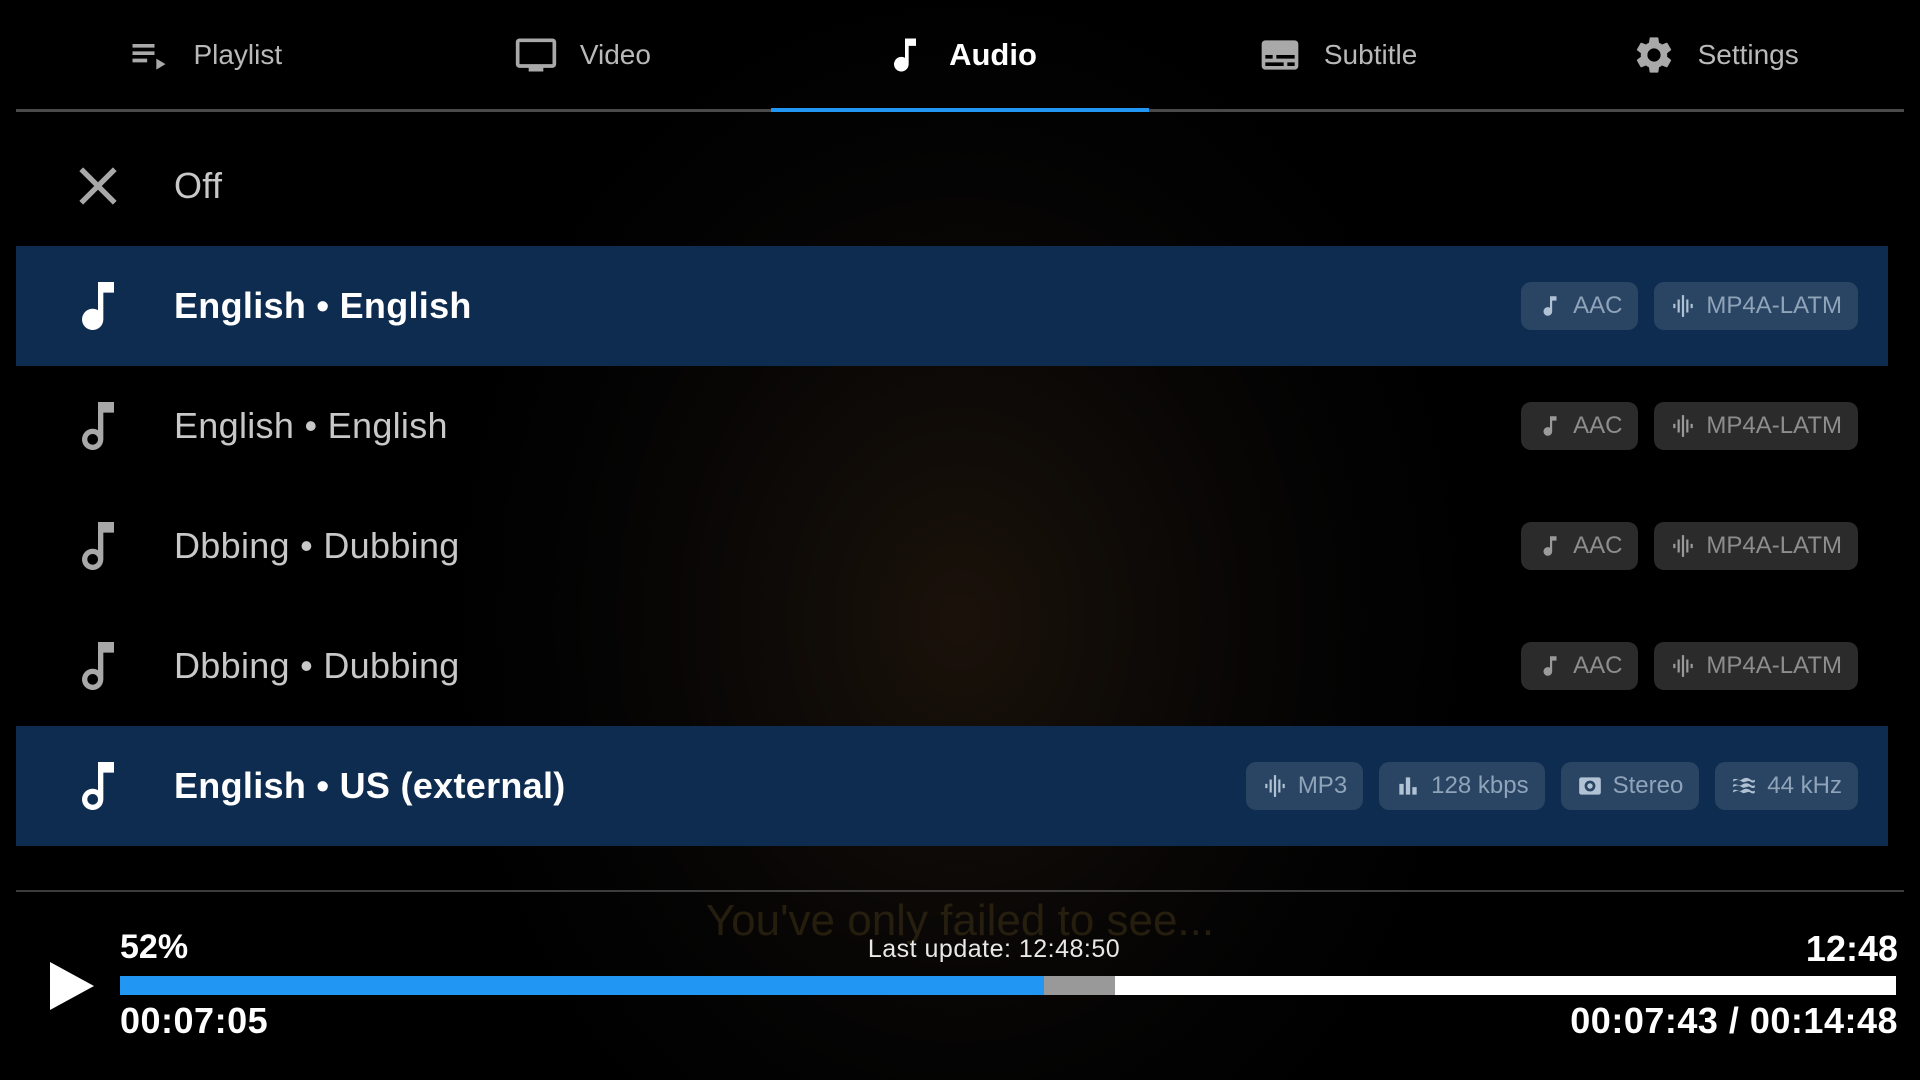 The image size is (1920, 1080). I want to click on format-chip: MP3, so click(1304, 786).